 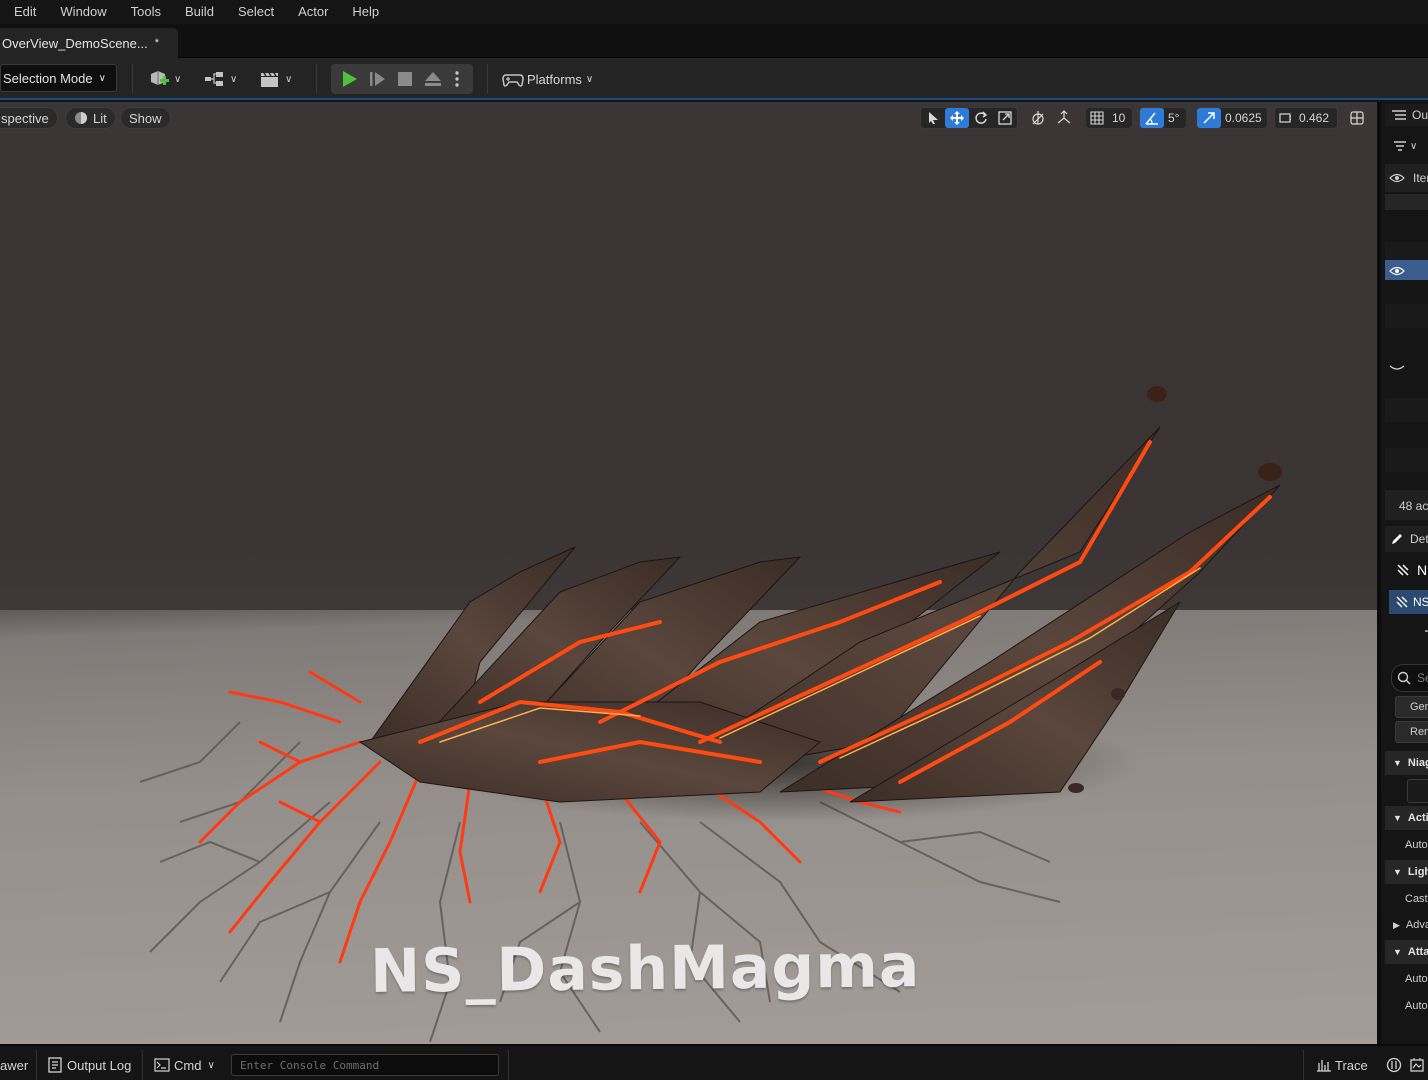 I want to click on trace-button: Trace, so click(x=1342, y=1065).